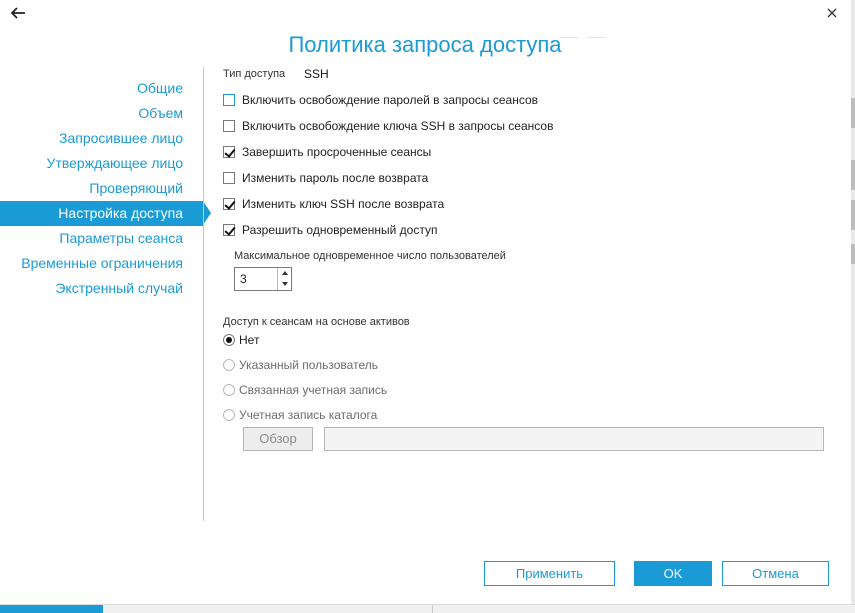  I want to click on chevron-down-icon, so click(284, 284).